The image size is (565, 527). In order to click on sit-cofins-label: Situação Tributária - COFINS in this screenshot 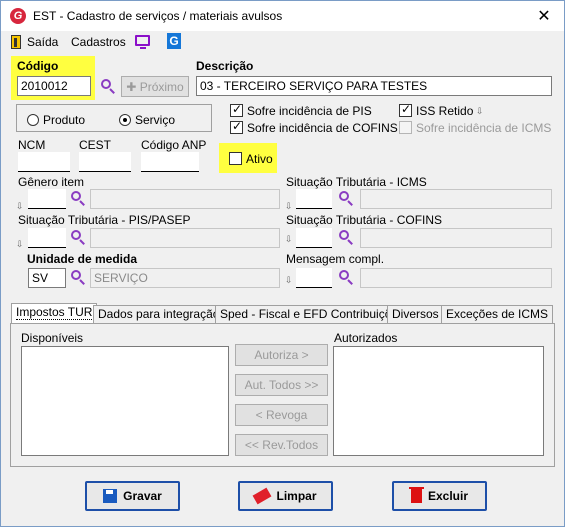, I will do `click(364, 220)`.